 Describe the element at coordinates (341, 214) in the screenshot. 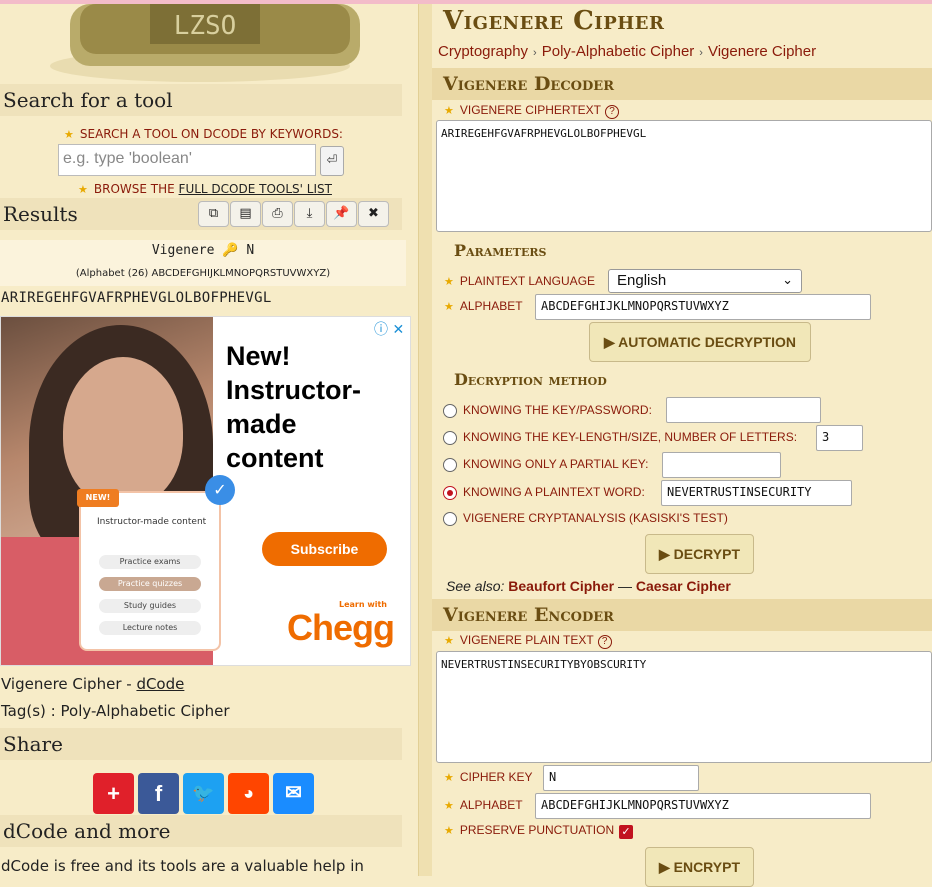

I see `pin-icon: 📌` at that location.